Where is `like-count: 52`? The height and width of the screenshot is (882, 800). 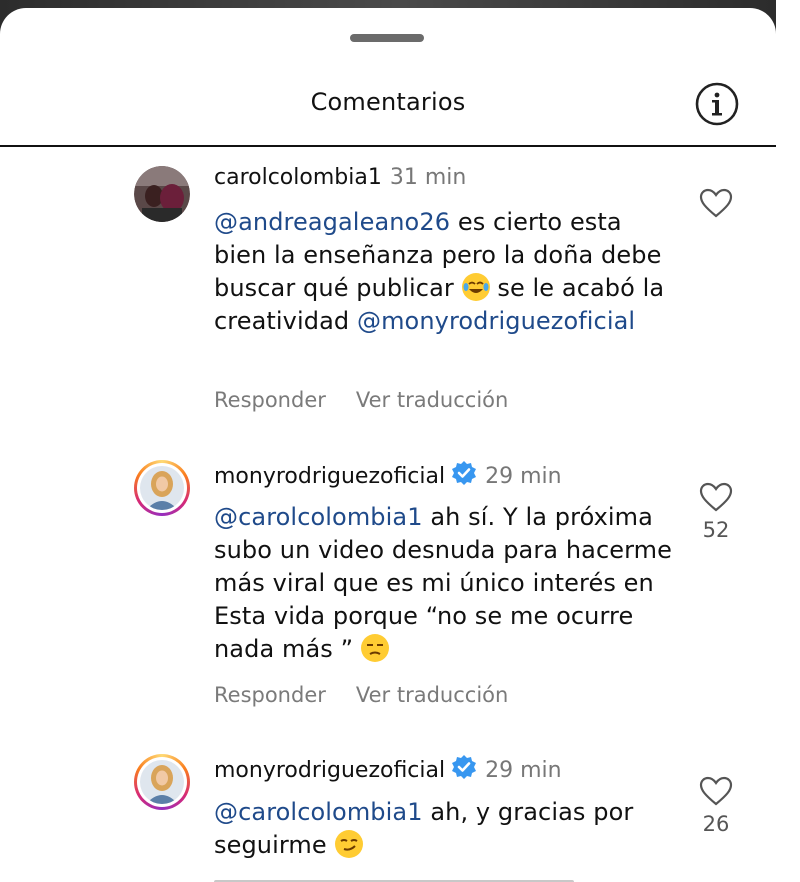 like-count: 52 is located at coordinates (716, 530).